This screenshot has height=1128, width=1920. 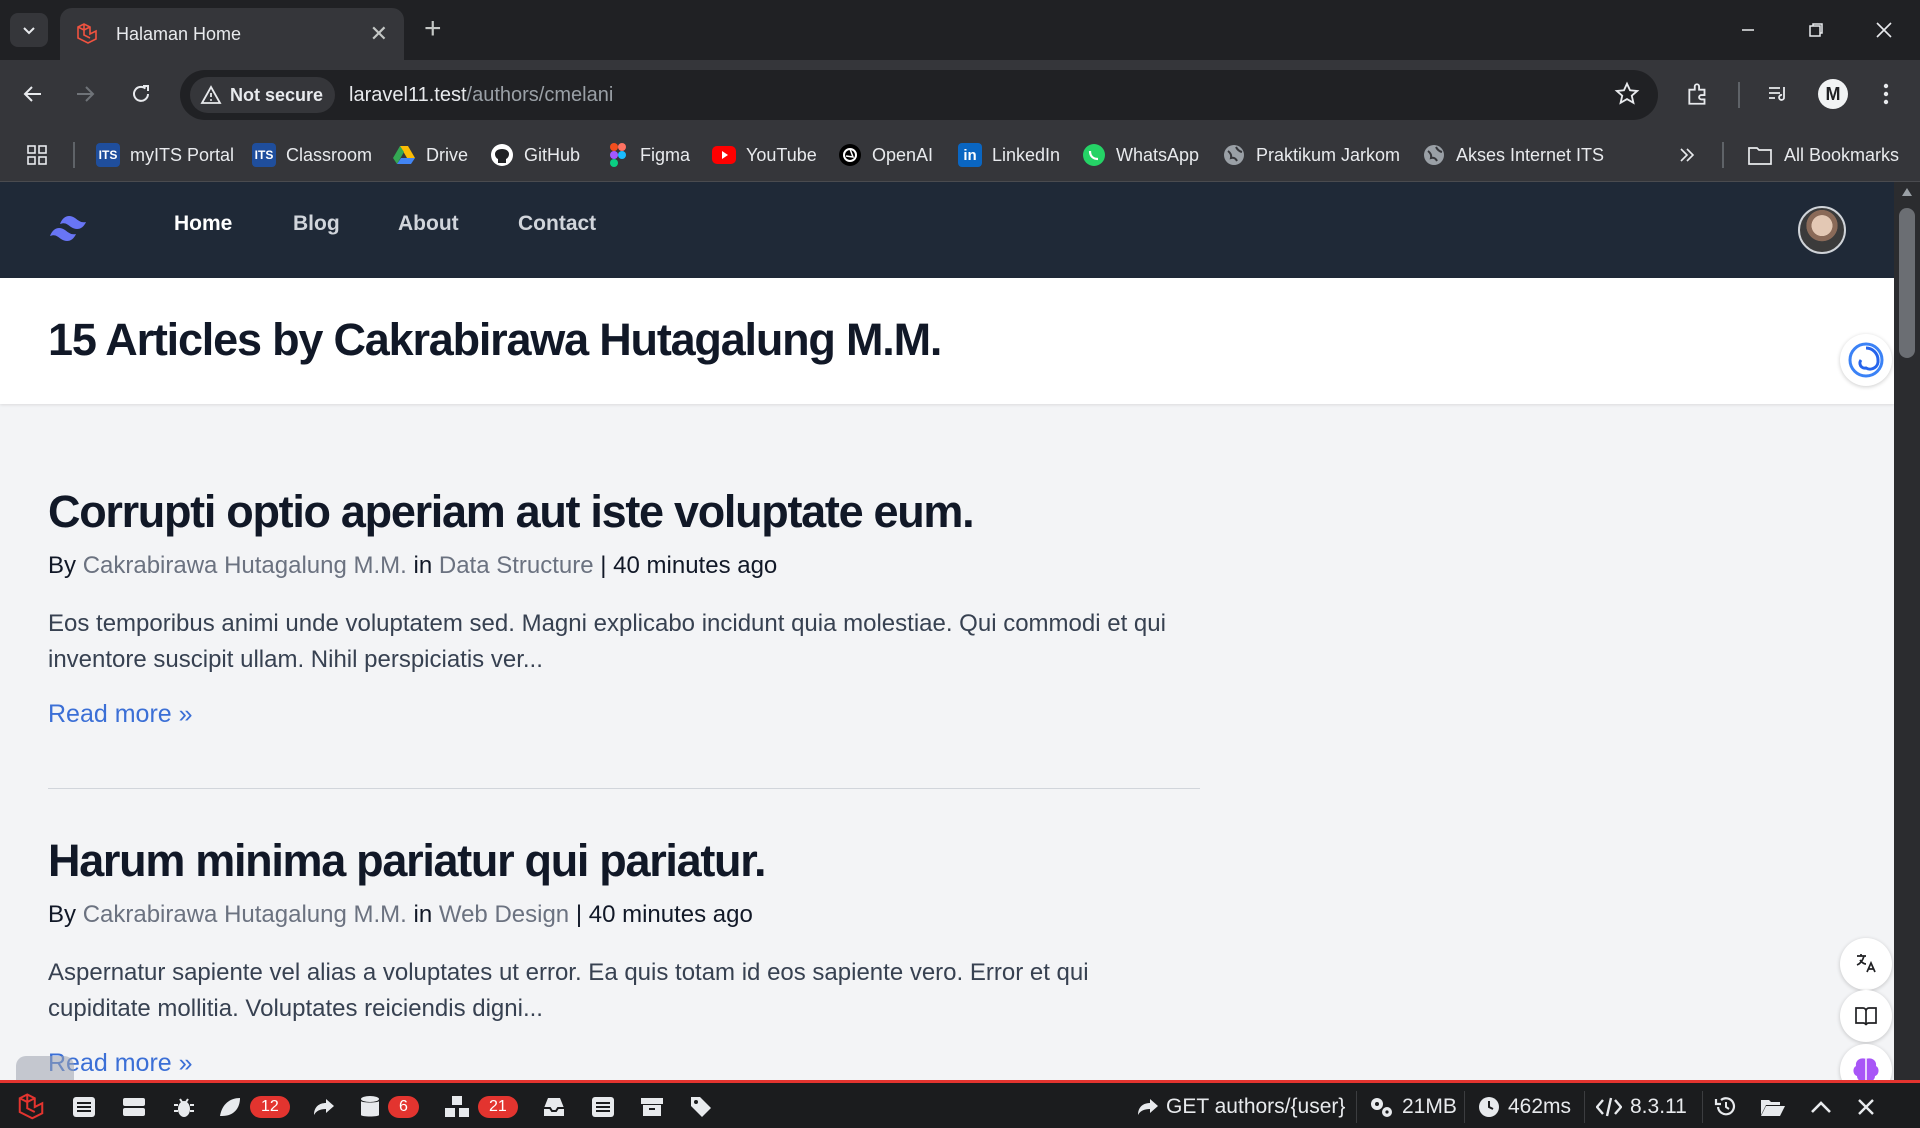 I want to click on bookmark-akses-internet-its: Akses Internet ITS, so click(x=1513, y=155).